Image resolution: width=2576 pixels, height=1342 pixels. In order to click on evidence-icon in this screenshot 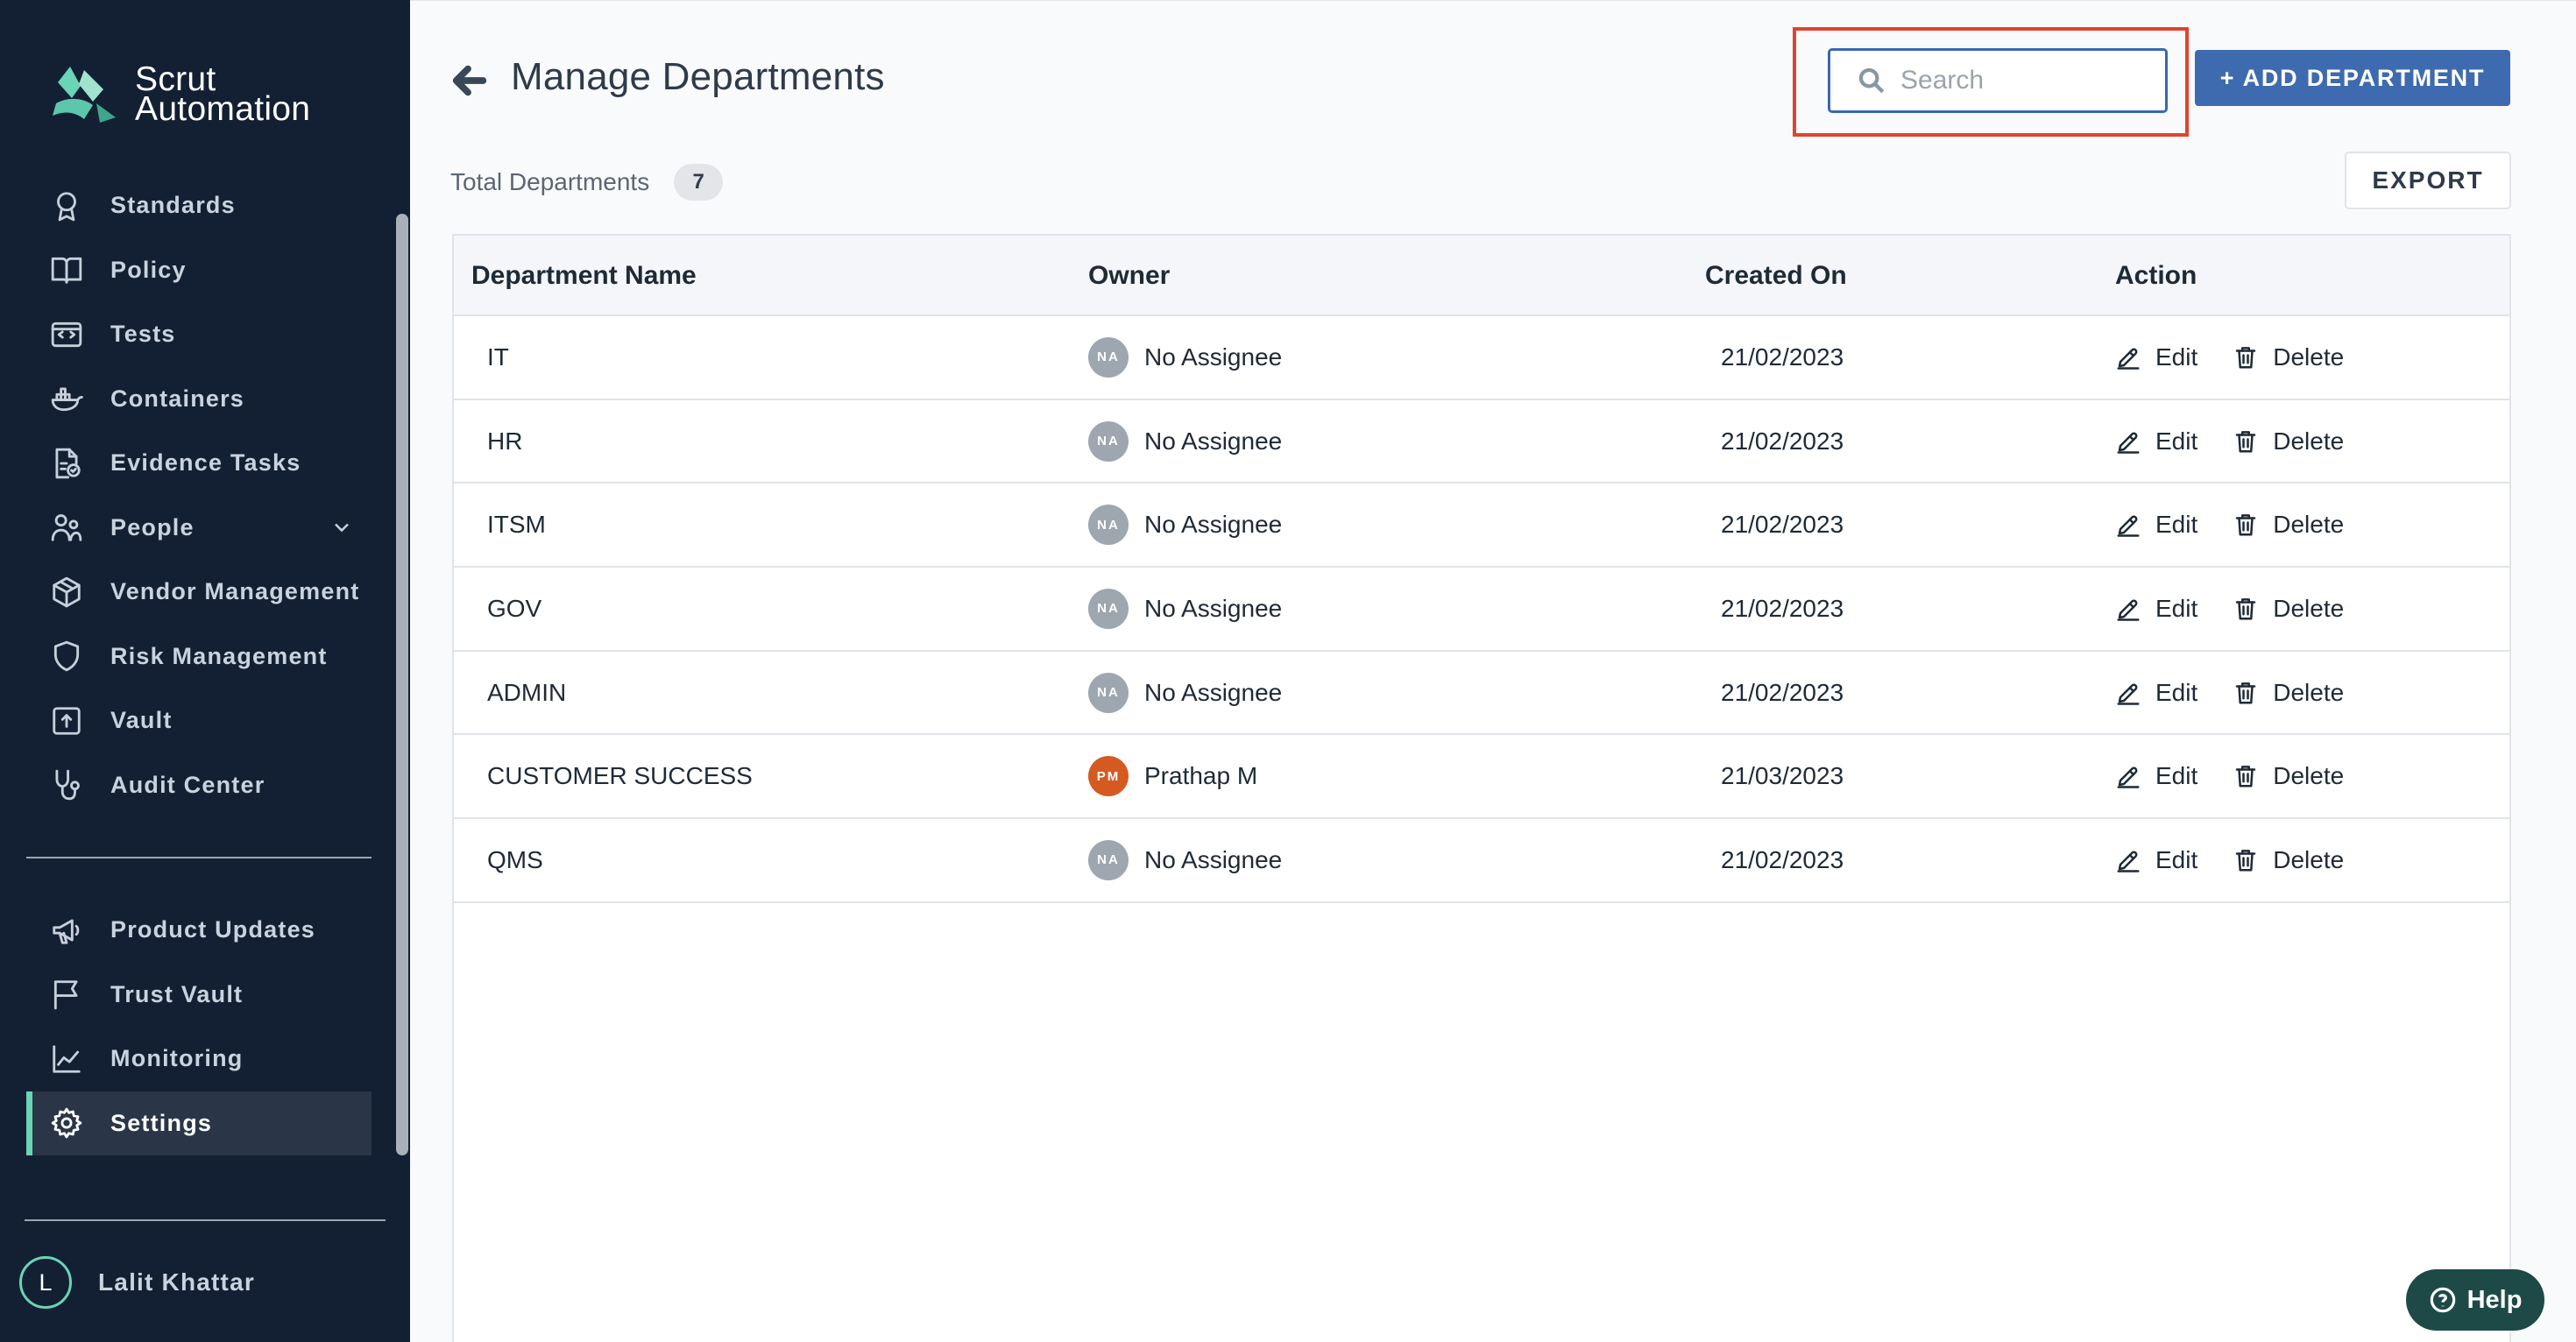, I will do `click(66, 464)`.